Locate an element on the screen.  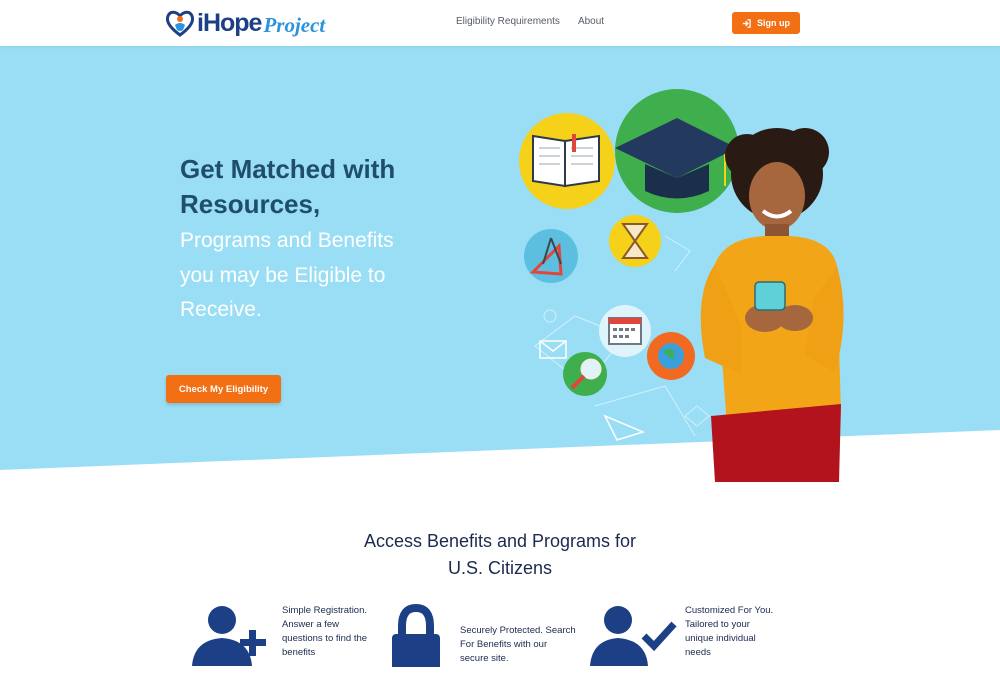
section-title-line2: U.S. Citizens is located at coordinates (500, 568).